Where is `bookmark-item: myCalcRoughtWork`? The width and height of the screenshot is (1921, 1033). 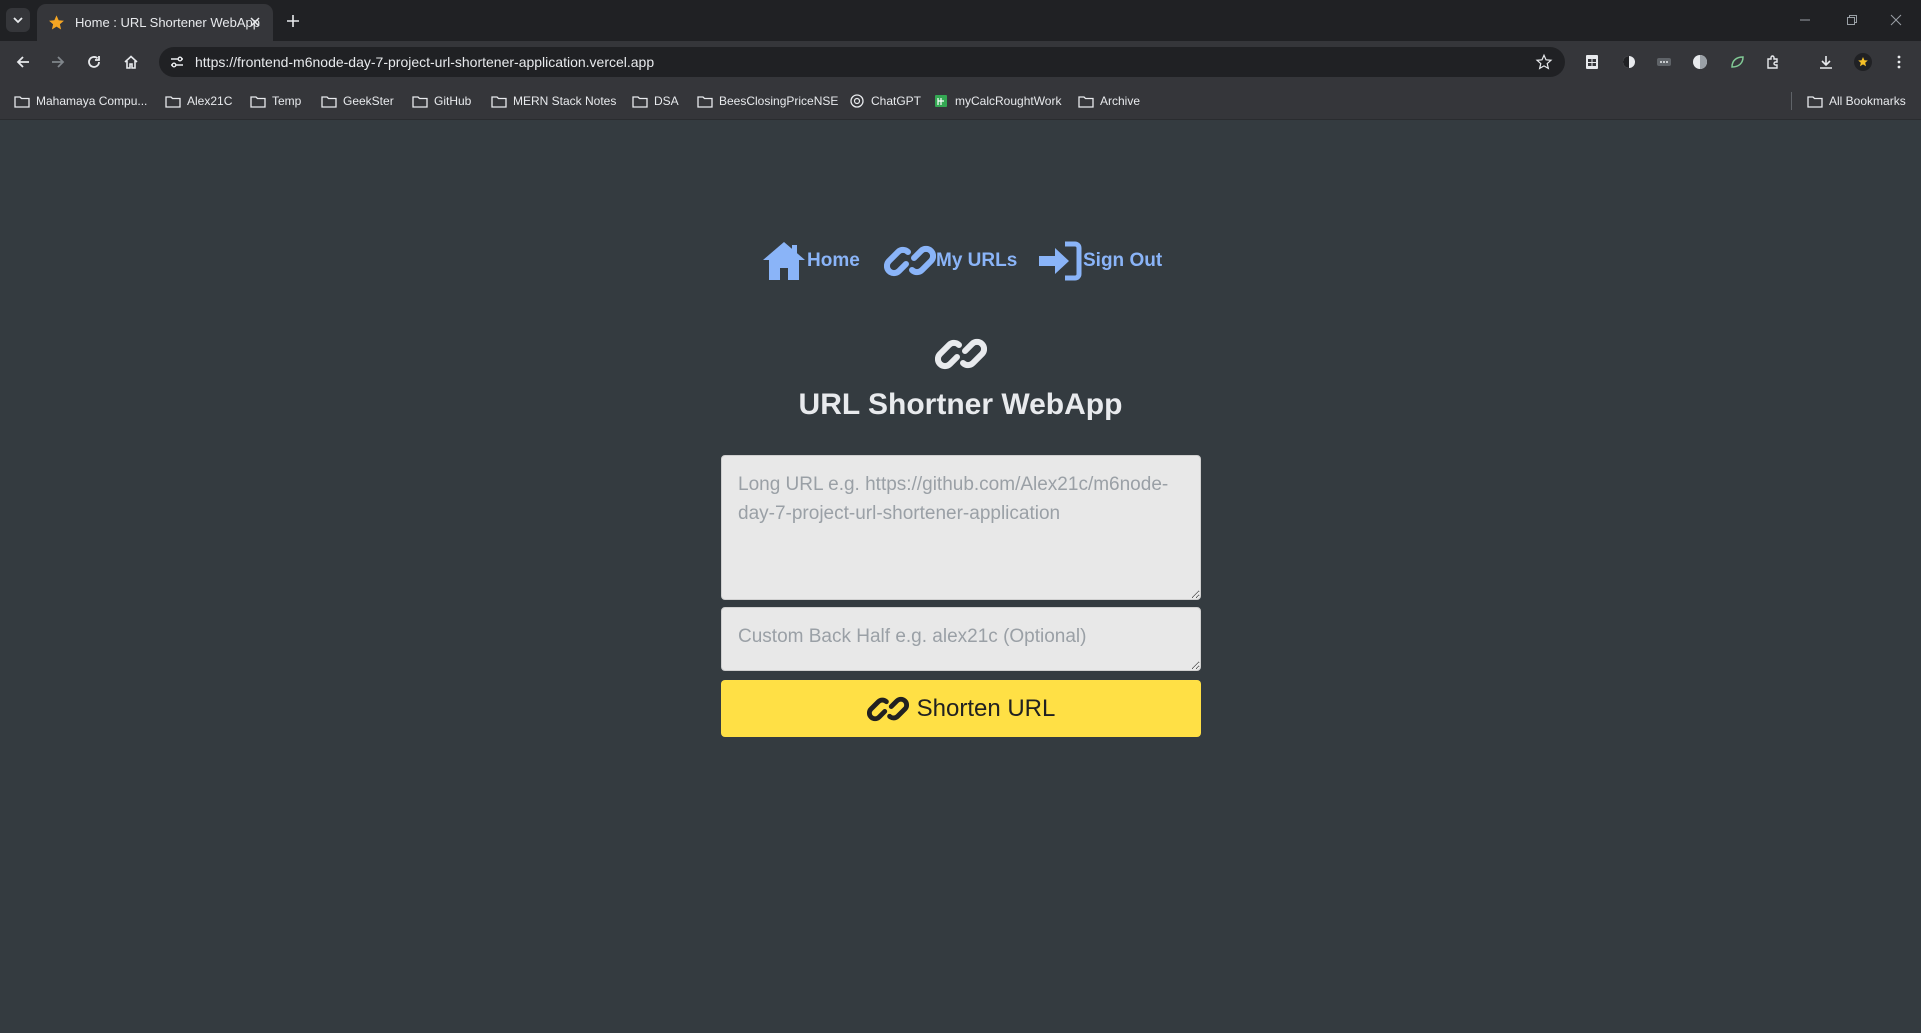 bookmark-item: myCalcRoughtWork is located at coordinates (997, 101).